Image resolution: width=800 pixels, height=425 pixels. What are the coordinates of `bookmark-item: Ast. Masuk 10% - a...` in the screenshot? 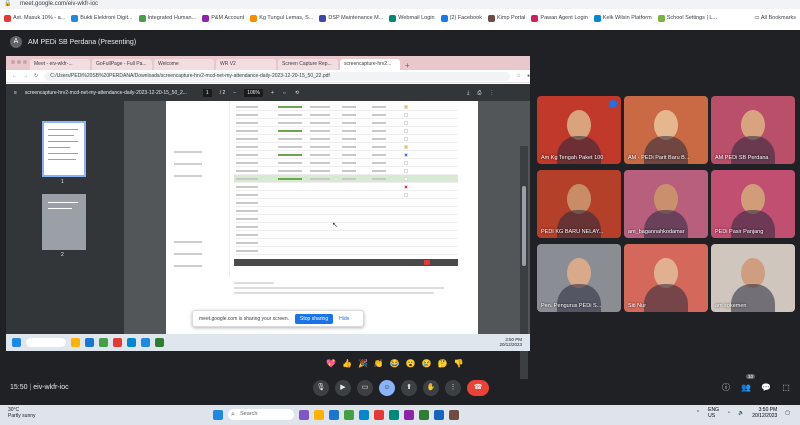 It's located at (34, 18).